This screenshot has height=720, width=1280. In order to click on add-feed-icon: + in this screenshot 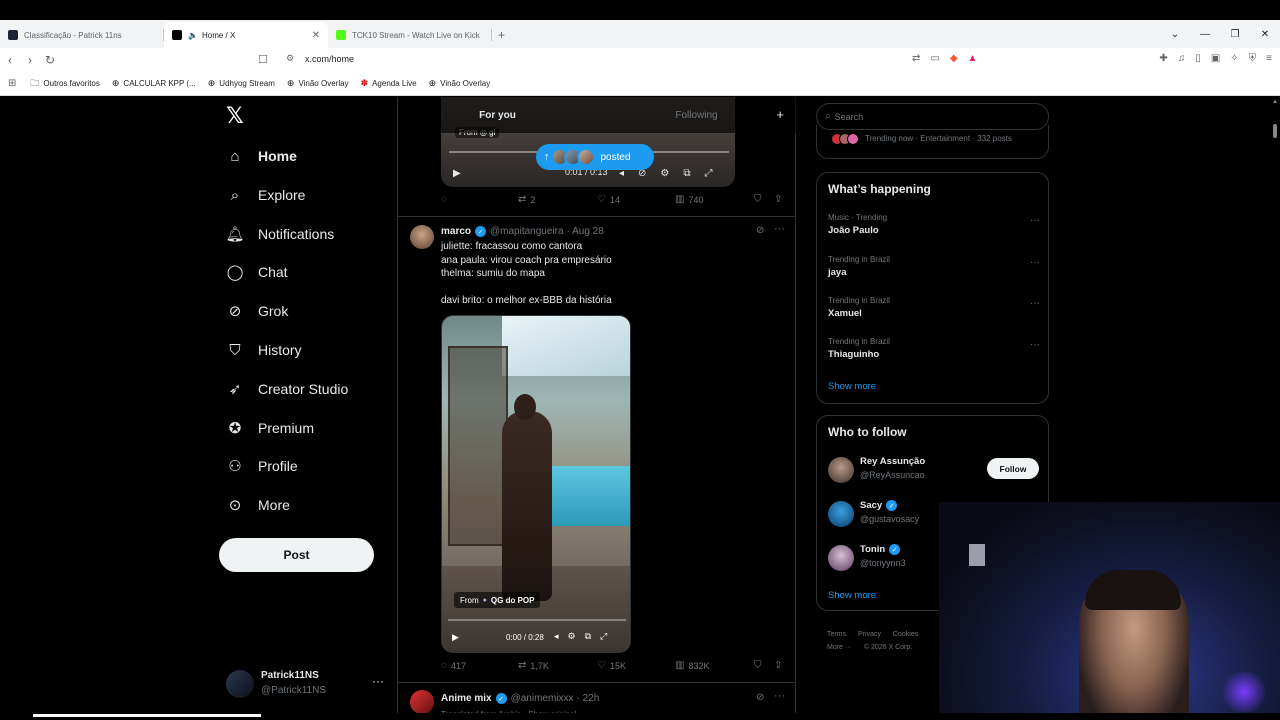, I will do `click(780, 114)`.